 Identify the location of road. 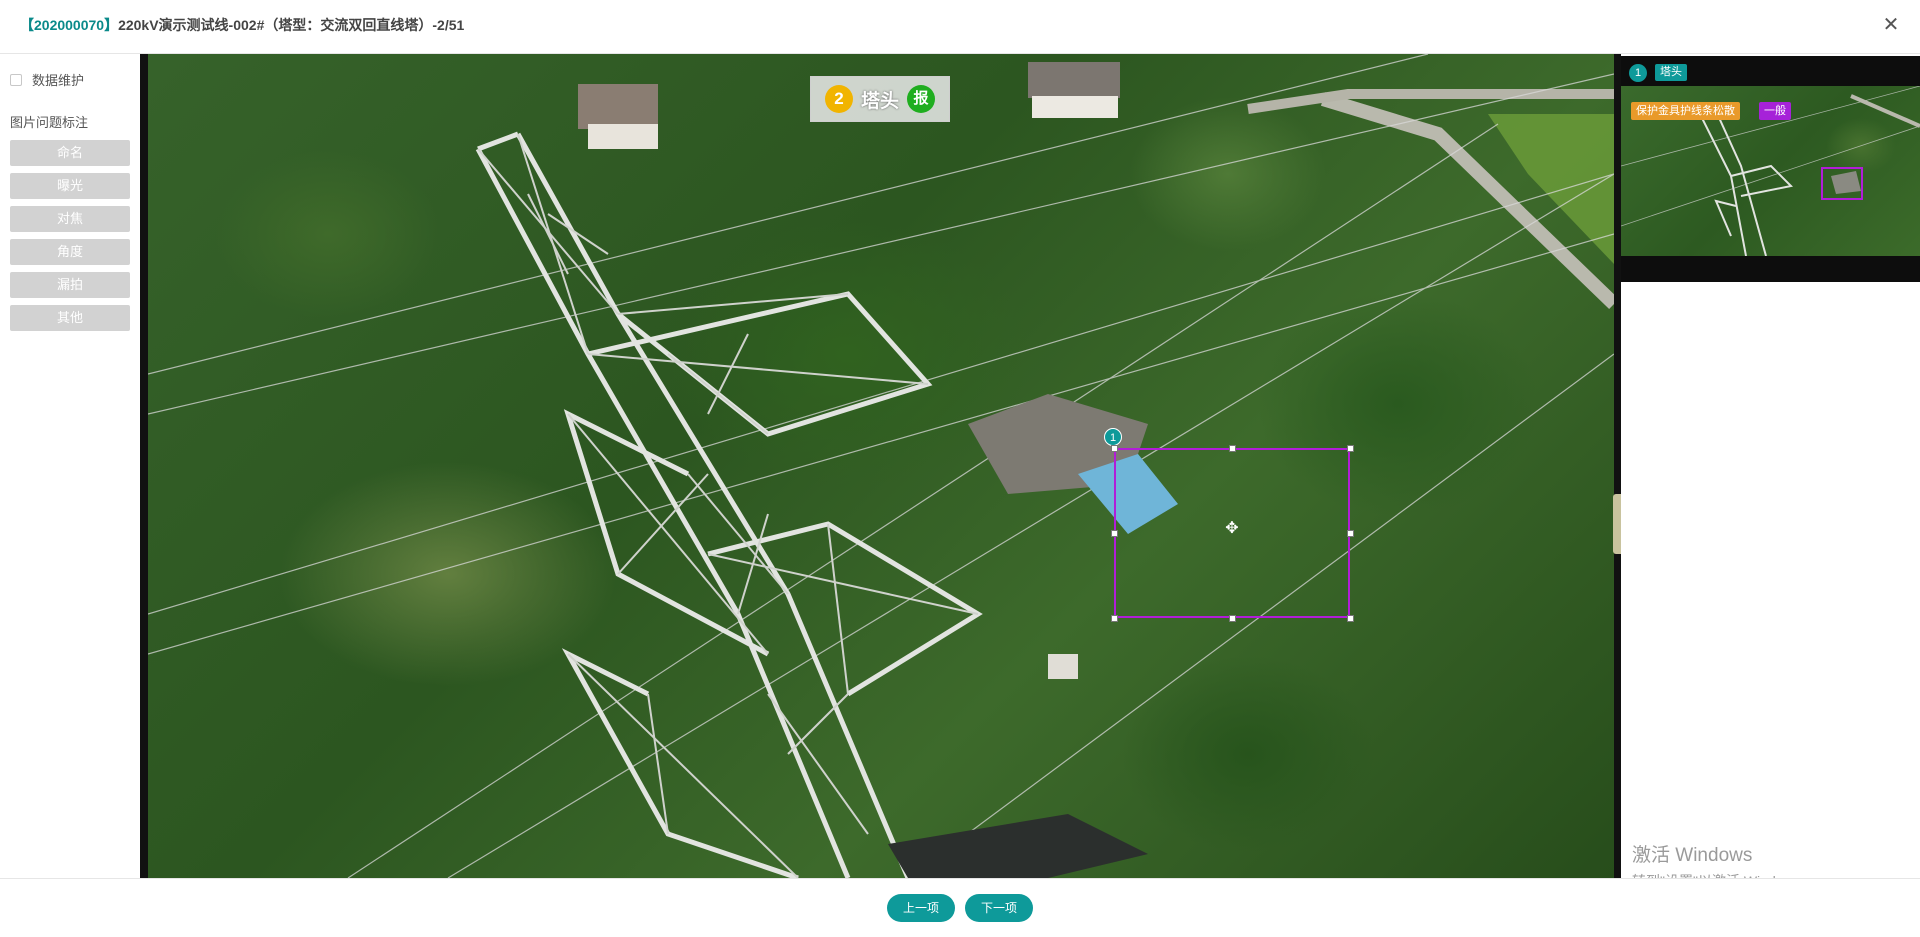
(1430, 101).